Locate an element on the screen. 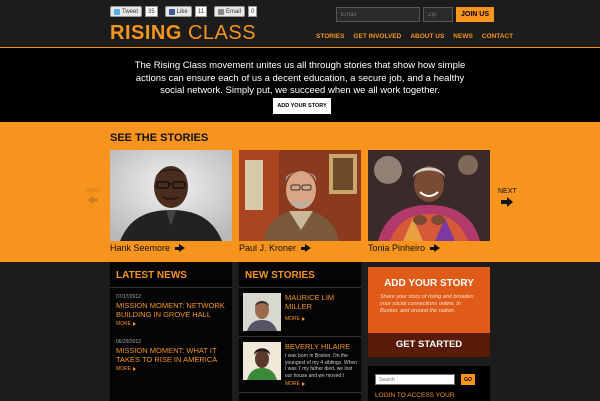  signup-form: JOIN US is located at coordinates (415, 14).